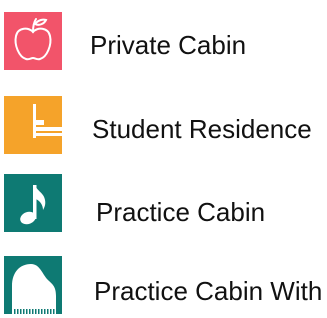  I want to click on apple-icon, so click(33, 39).